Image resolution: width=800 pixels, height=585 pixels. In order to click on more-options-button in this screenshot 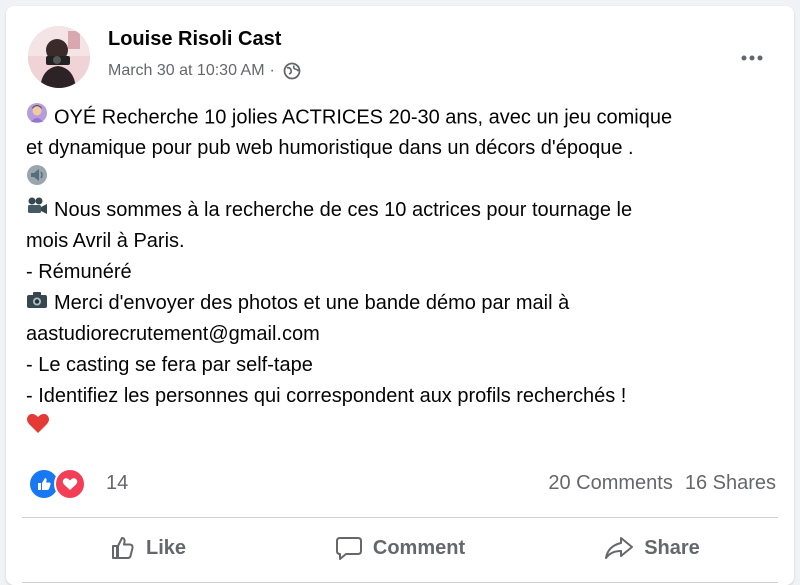, I will do `click(752, 58)`.